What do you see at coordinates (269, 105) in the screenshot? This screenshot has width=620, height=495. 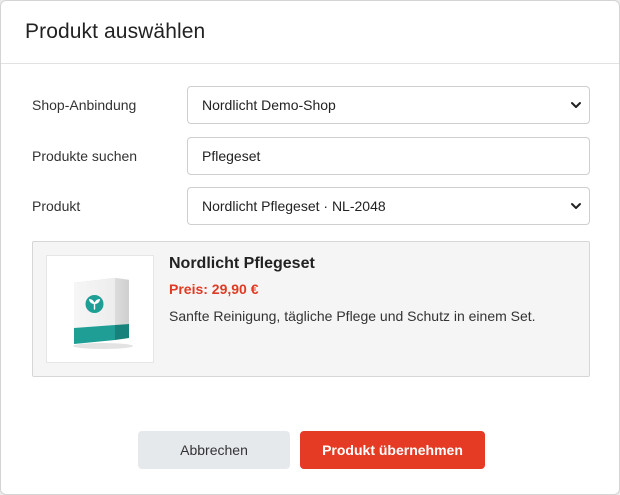 I see `shop-select-value: Nordlicht Demo-Shop` at bounding box center [269, 105].